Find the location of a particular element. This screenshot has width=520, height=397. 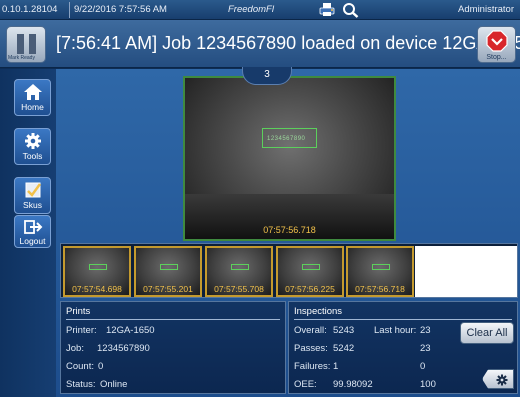

clear-all-button: Clear All is located at coordinates (487, 333).